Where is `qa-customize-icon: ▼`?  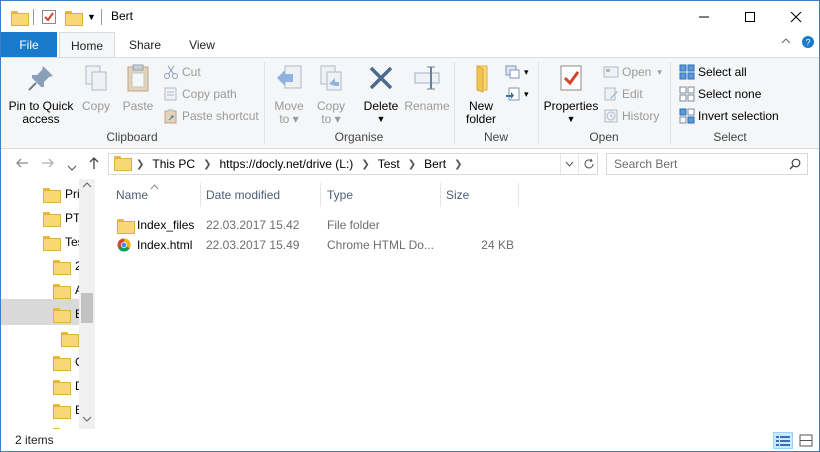
qa-customize-icon: ▼ is located at coordinates (91, 17).